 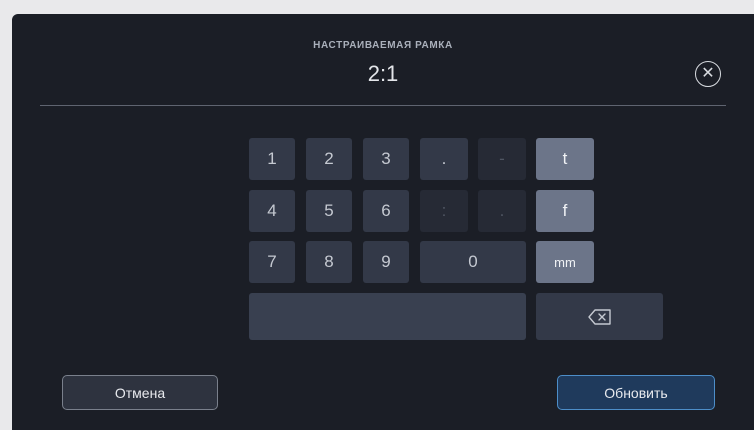 I want to click on key-4: 4, so click(x=272, y=211).